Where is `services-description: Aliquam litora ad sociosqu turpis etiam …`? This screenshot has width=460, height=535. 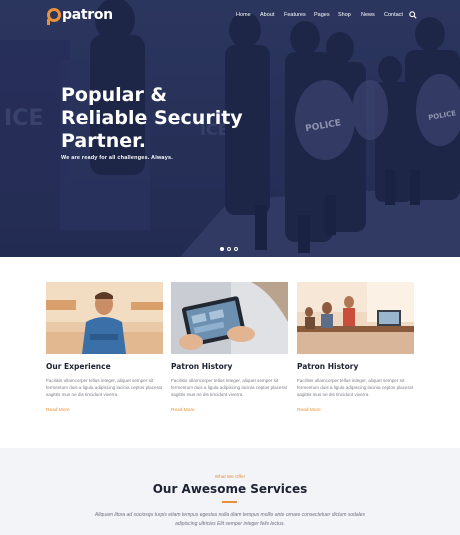
services-description: Aliquam litora ad sociosqu turpis etiam … is located at coordinates (230, 519).